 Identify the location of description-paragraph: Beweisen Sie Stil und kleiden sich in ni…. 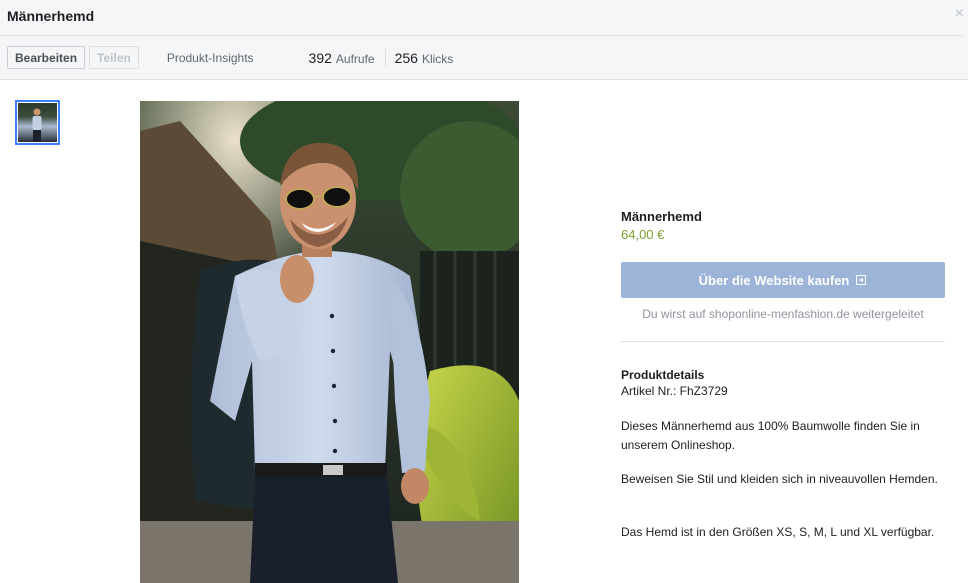
(779, 479).